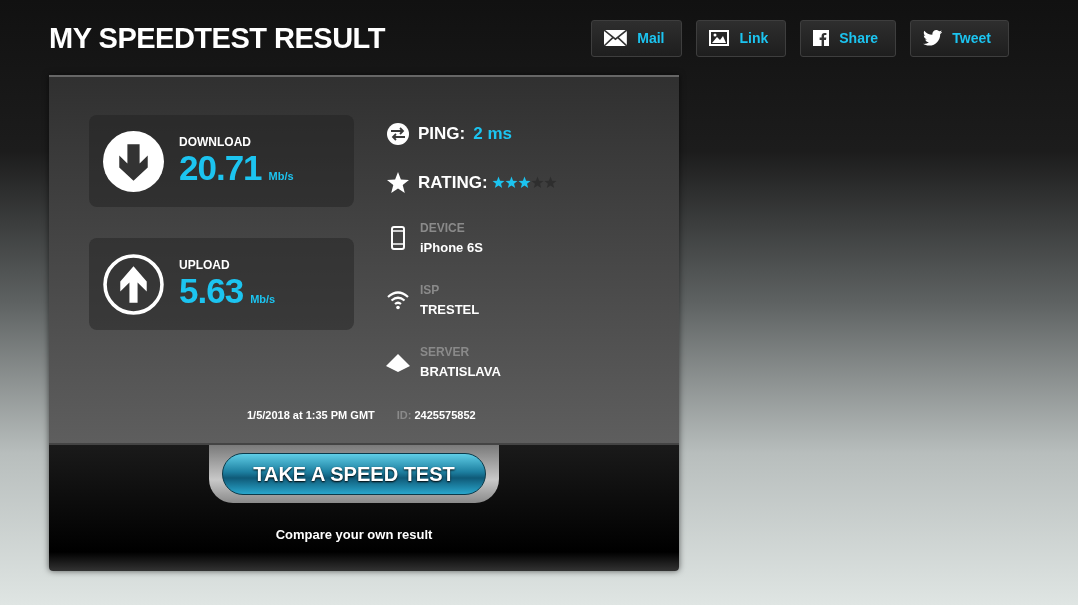 The height and width of the screenshot is (605, 1078). Describe the element at coordinates (311, 415) in the screenshot. I see `timestamp: 1/5/2018 at 1:35 PM GMT` at that location.